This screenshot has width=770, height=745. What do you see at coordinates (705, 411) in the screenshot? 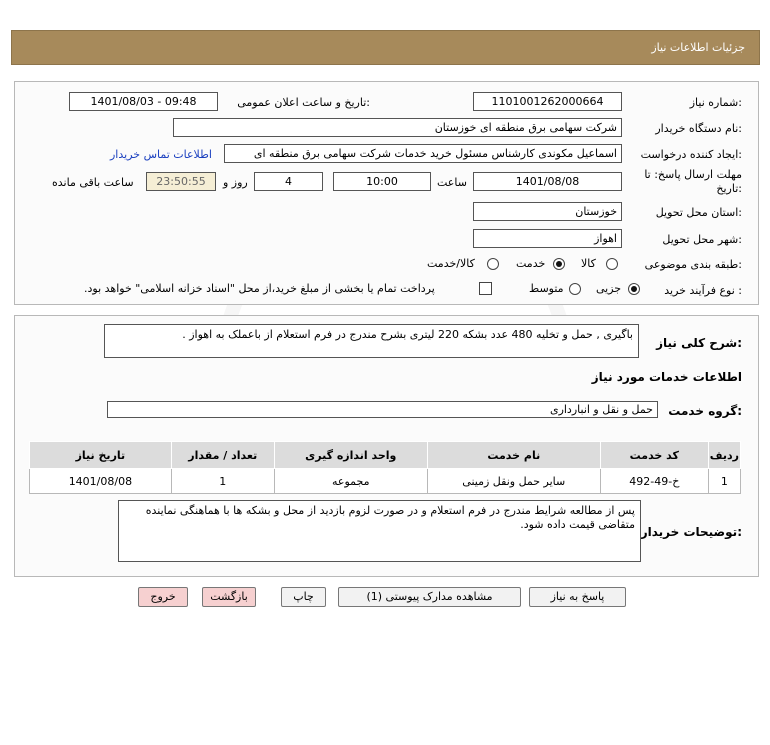
I see `service-group-label: گروه خدمت:` at bounding box center [705, 411].